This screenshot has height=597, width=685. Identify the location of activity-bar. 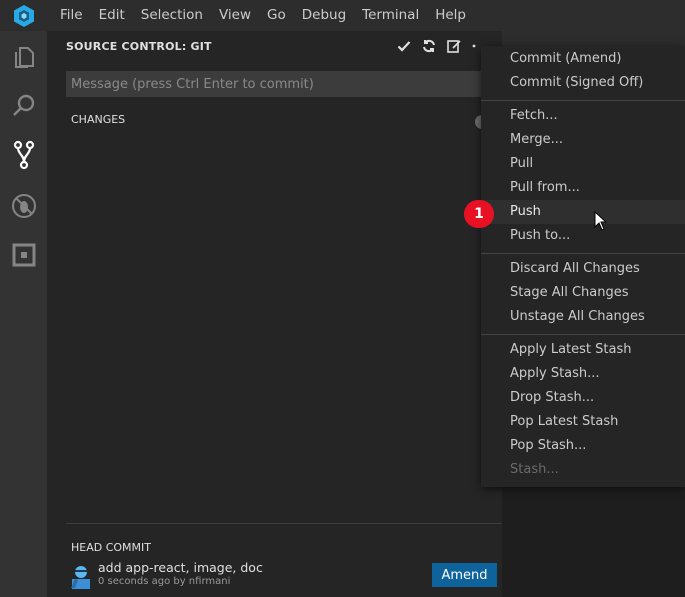
(23, 314).